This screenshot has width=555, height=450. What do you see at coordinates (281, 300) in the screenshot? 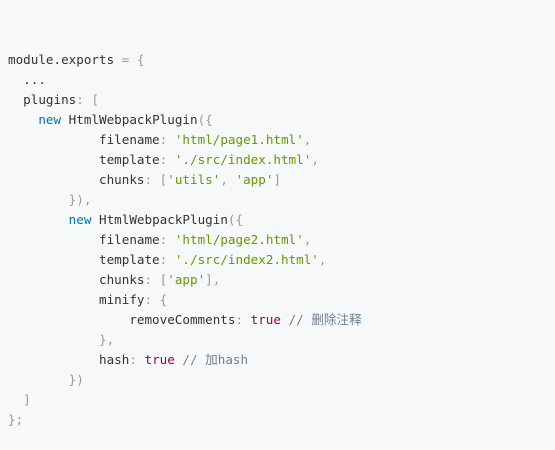
I see `code-line: minify: {` at bounding box center [281, 300].